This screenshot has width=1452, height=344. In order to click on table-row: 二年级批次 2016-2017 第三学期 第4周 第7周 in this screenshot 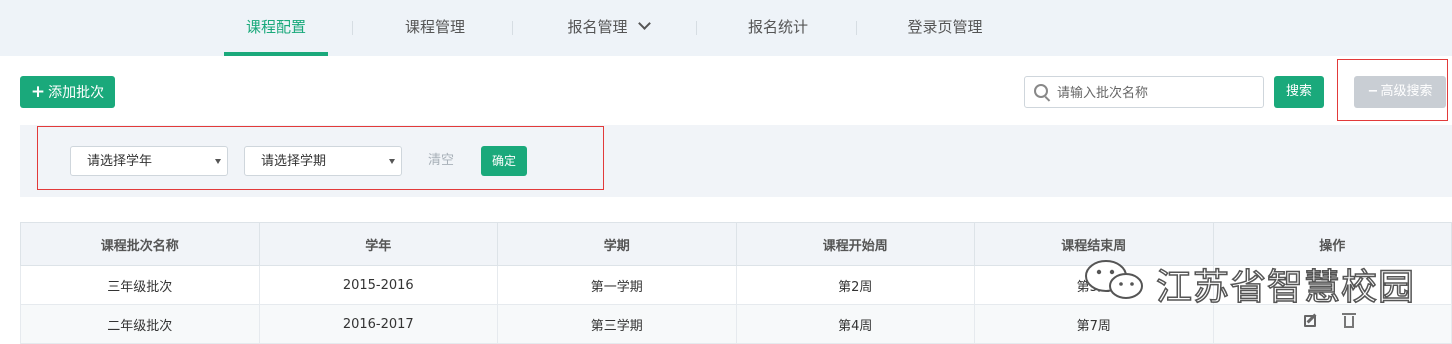, I will do `click(736, 324)`.